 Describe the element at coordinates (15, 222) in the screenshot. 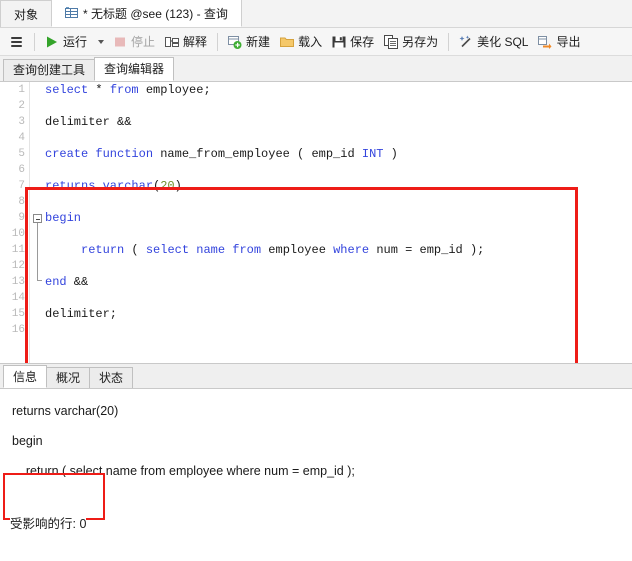

I see `line-number-gutter: 1 2 3 4 5 6 7 8 9 10 11 12 13 14 15 16` at that location.